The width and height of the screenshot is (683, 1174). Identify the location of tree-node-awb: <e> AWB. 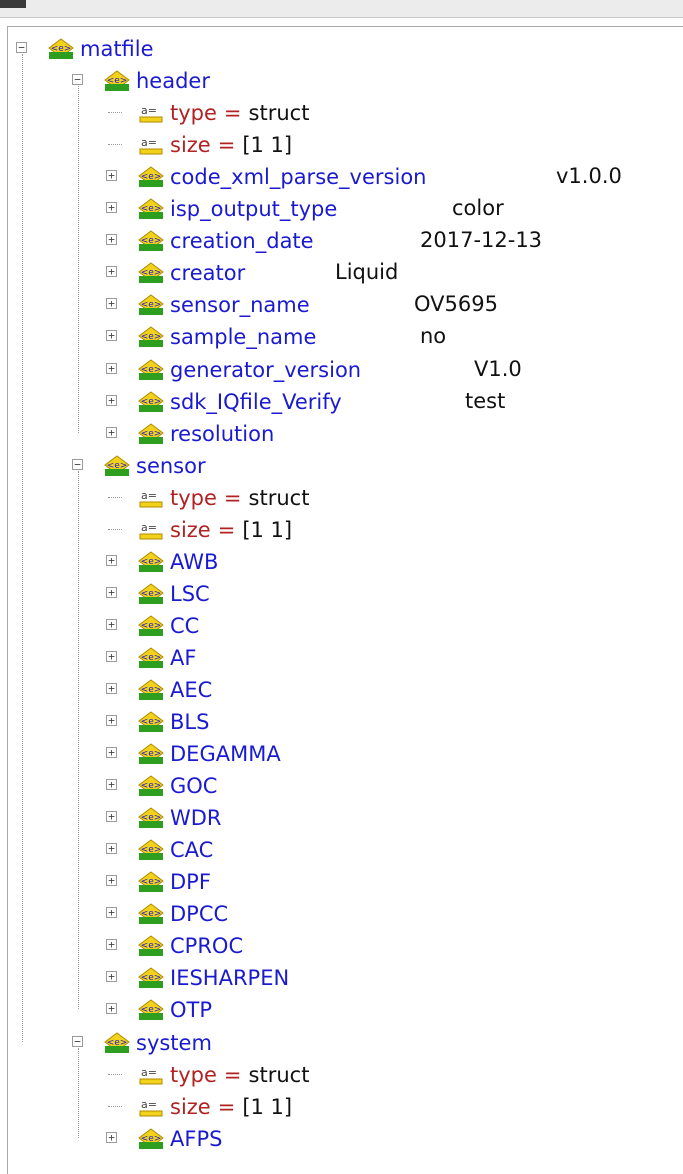
(162, 561).